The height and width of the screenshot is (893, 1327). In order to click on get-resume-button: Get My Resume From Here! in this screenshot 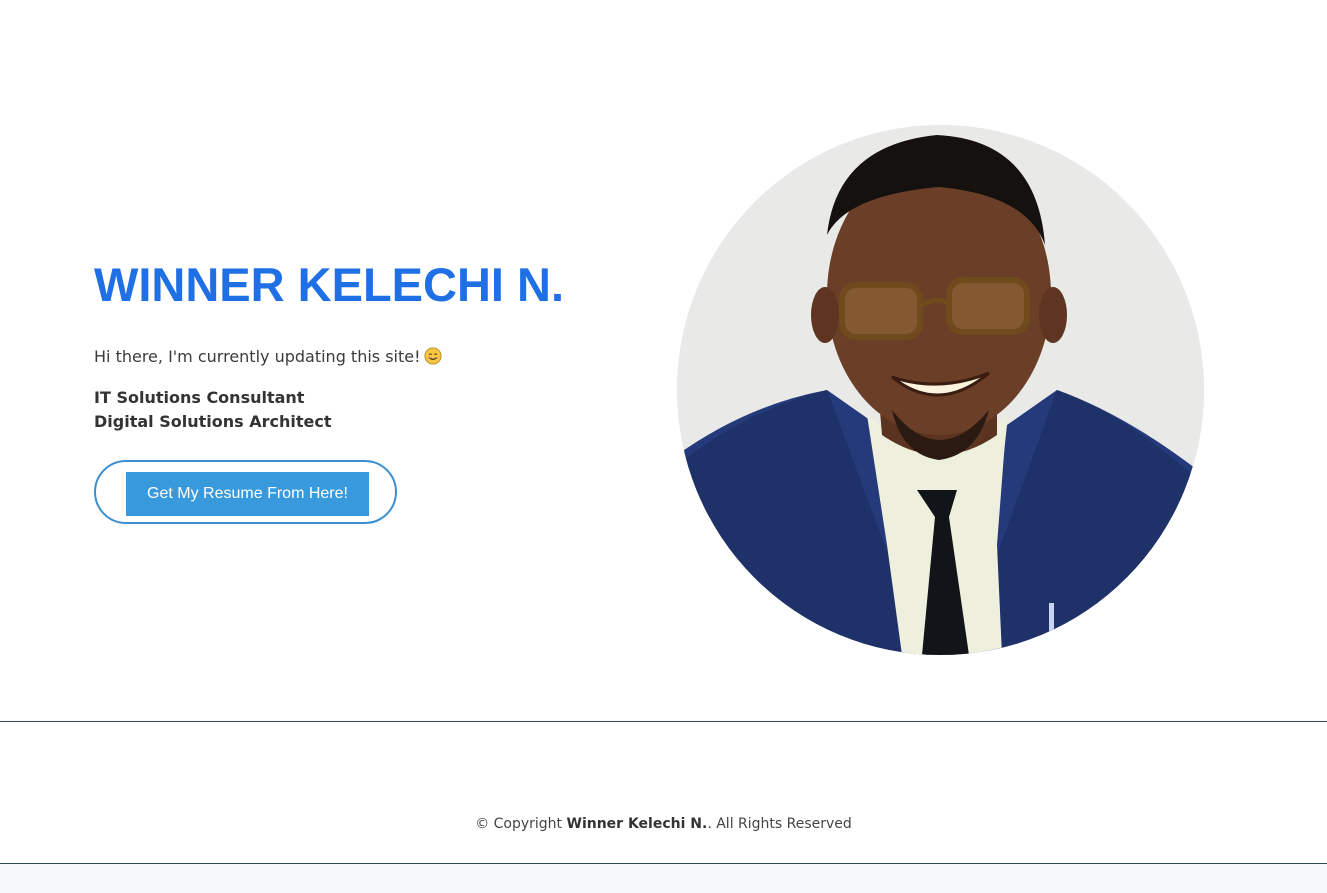, I will do `click(247, 494)`.